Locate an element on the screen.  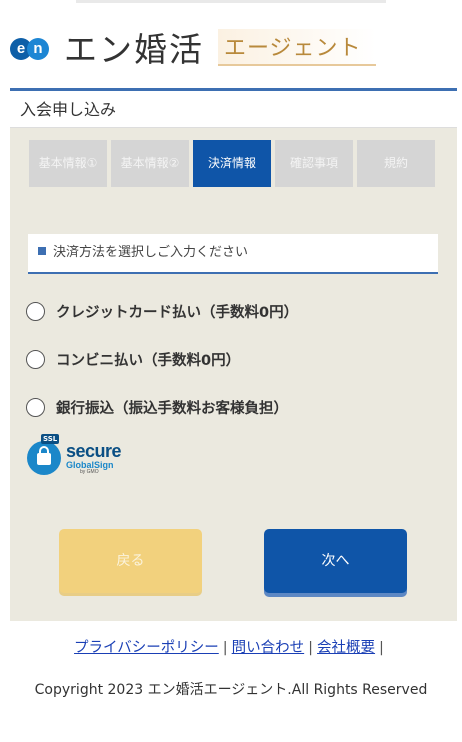
payment-option-credit-card: クレジットカード払い（手数料0円） is located at coordinates (162, 311).